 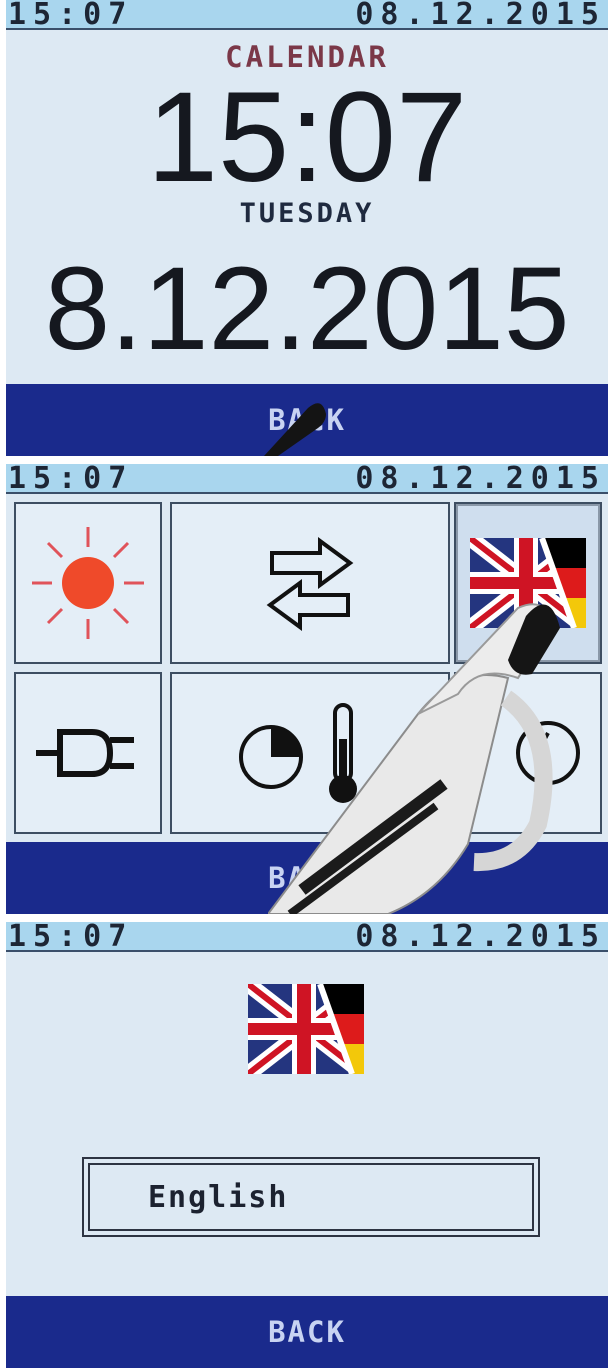 I want to click on language-value: English, so click(x=311, y=1197).